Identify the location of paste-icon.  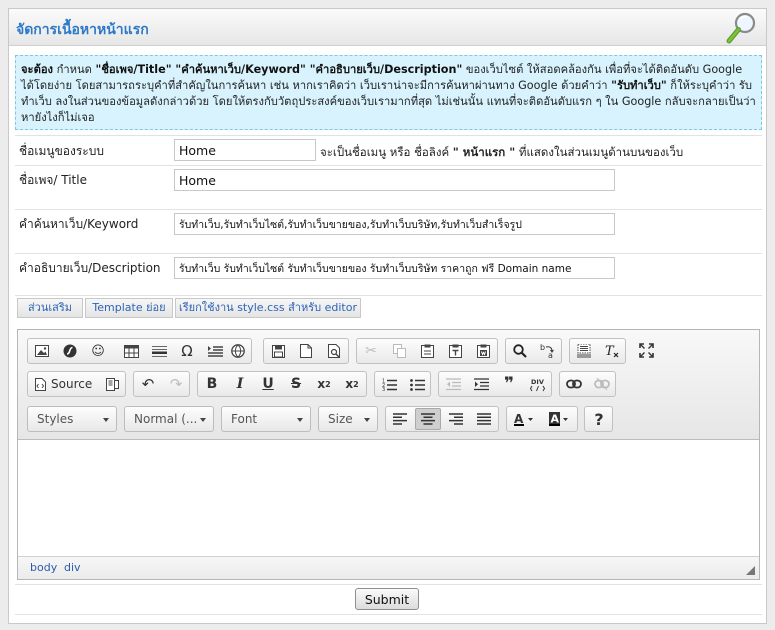
(427, 351).